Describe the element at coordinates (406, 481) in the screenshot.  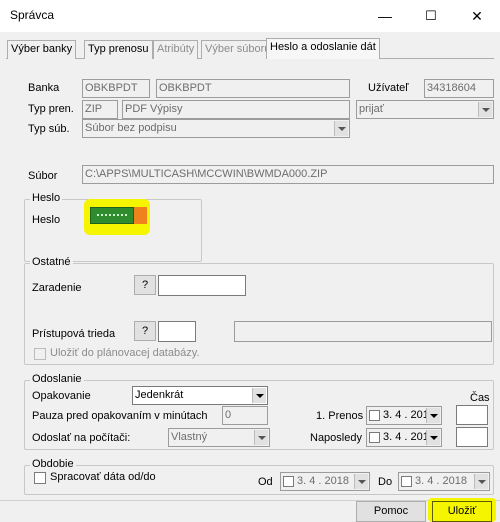
I see `do-date-checkbox` at that location.